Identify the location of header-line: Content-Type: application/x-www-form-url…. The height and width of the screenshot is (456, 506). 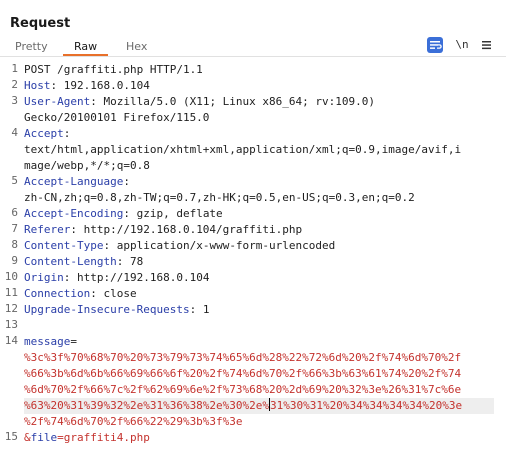
(180, 245).